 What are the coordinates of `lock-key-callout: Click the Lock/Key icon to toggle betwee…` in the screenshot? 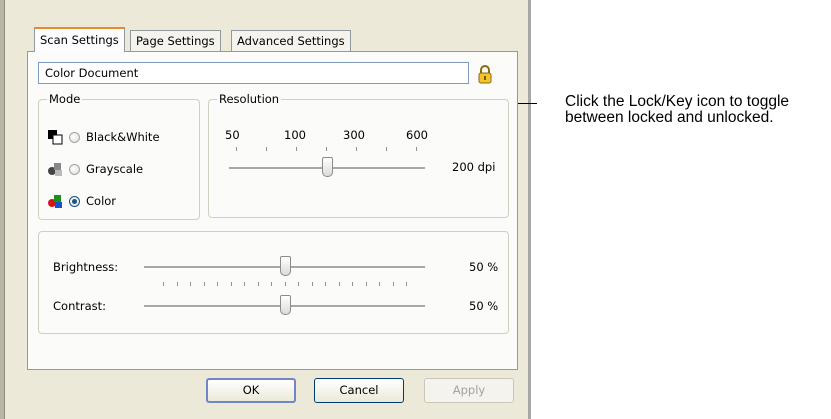 It's located at (677, 109).